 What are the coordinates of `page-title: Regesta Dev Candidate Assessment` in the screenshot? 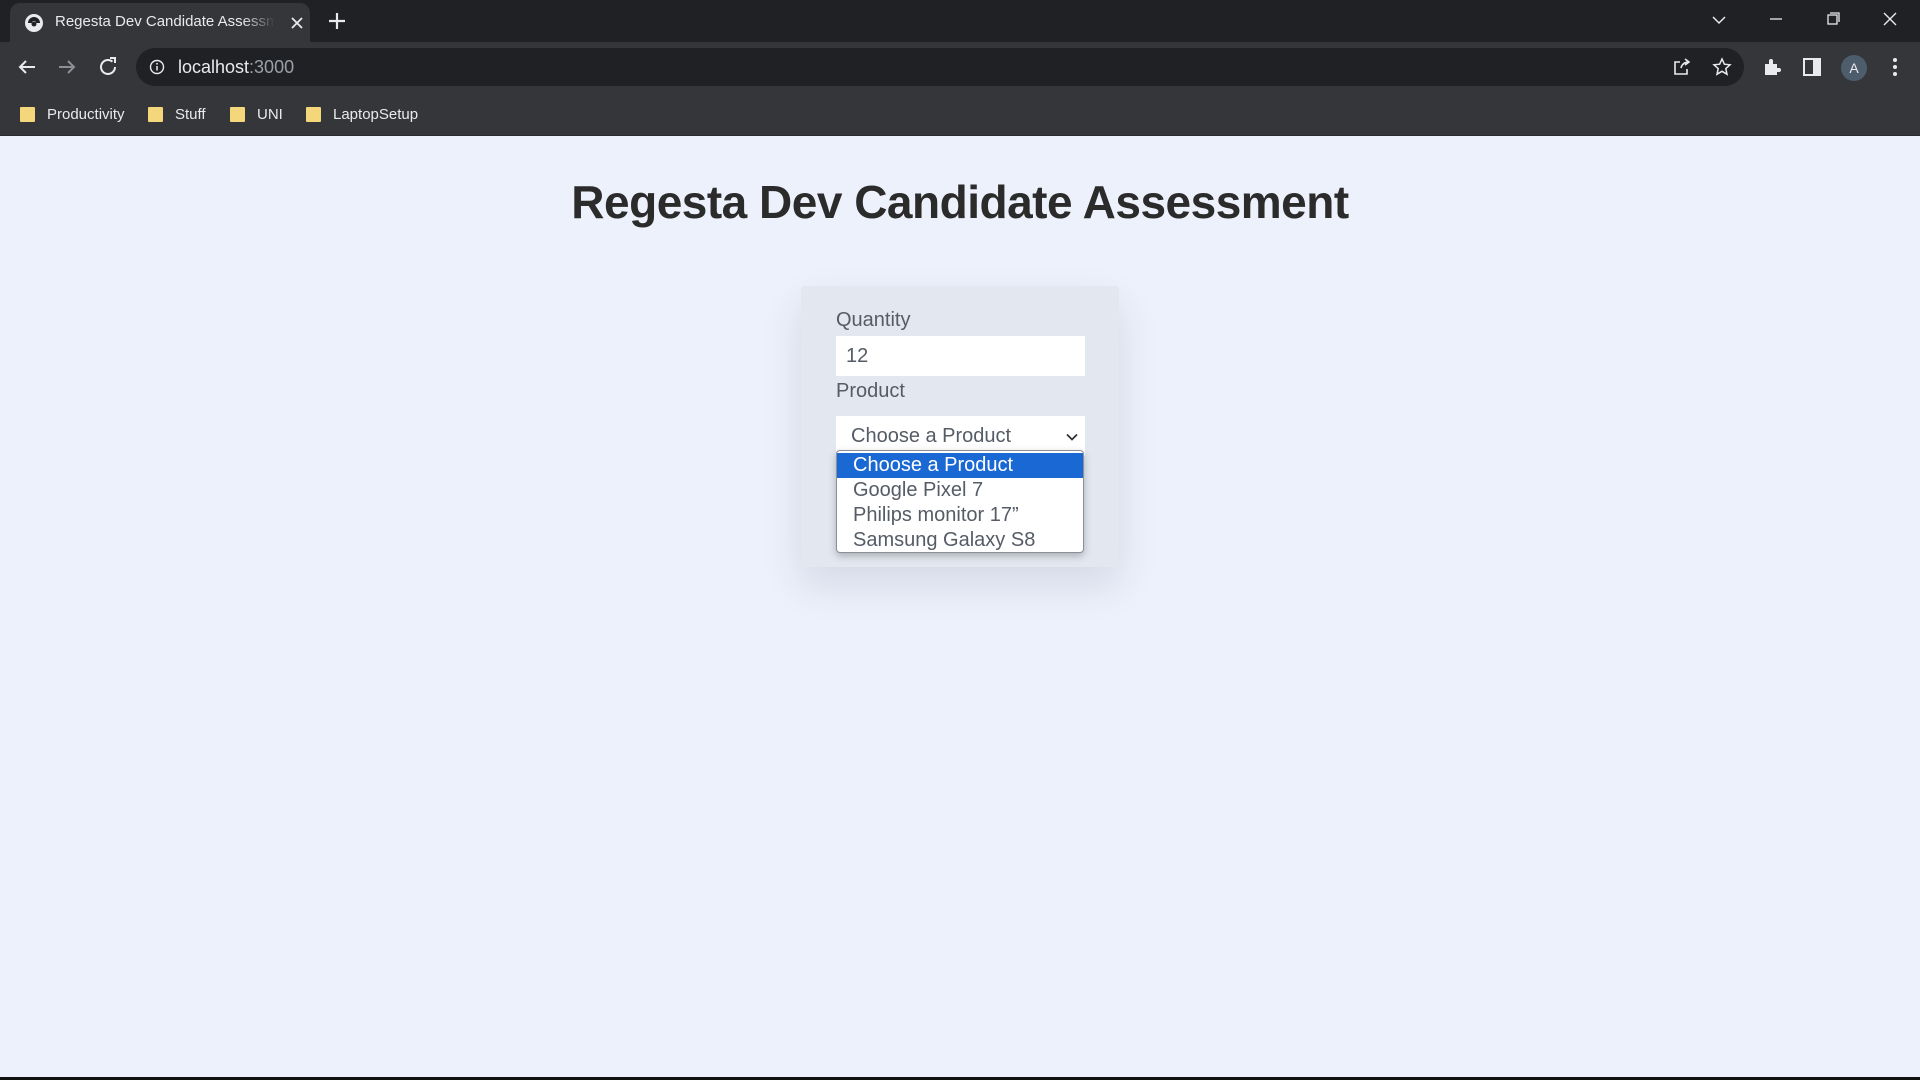 It's located at (960, 202).